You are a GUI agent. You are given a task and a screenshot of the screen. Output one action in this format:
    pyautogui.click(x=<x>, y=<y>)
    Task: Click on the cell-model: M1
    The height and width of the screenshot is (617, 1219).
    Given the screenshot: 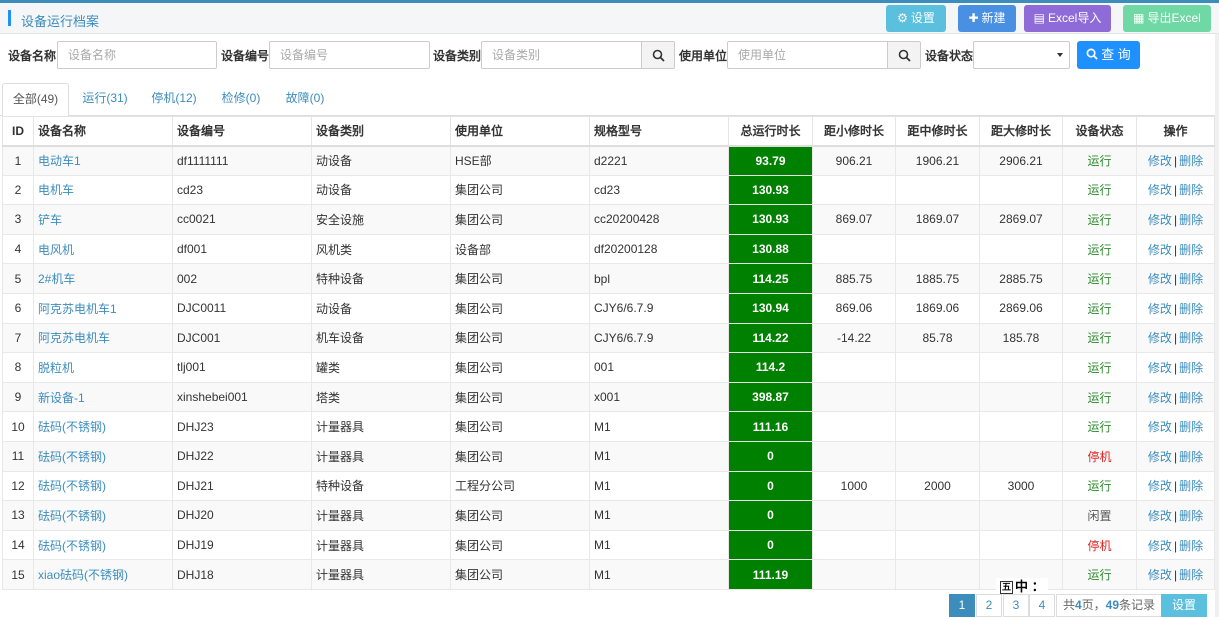 What is the action you would take?
    pyautogui.click(x=659, y=486)
    